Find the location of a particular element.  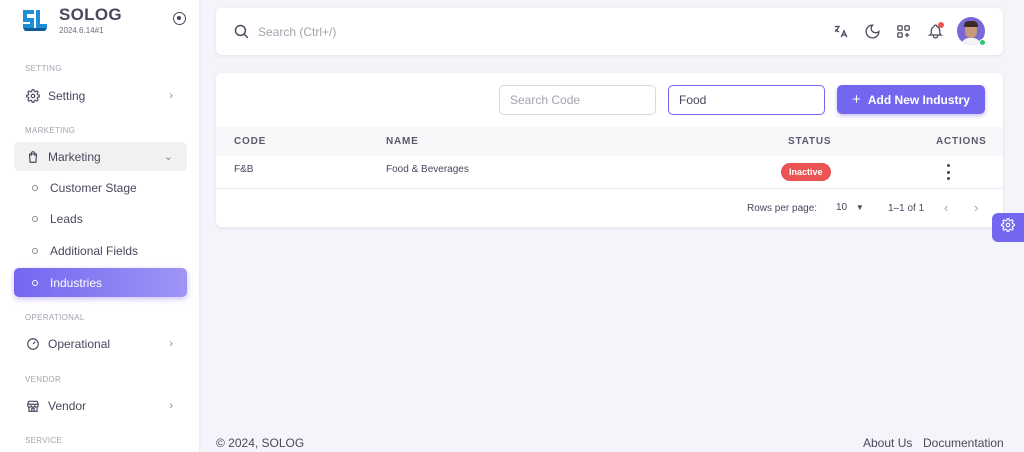

sidebar-pin-icon is located at coordinates (179, 18).